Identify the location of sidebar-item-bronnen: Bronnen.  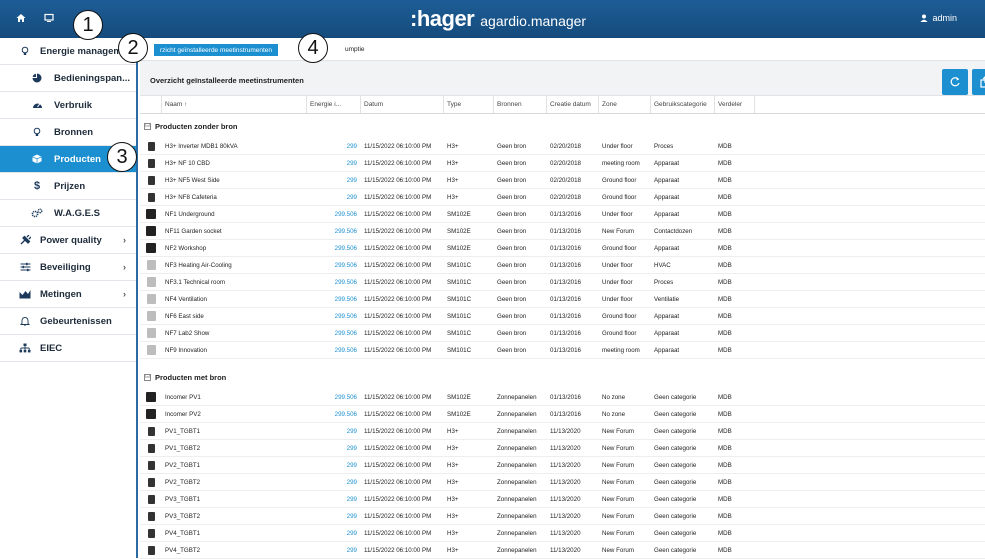
(68, 132).